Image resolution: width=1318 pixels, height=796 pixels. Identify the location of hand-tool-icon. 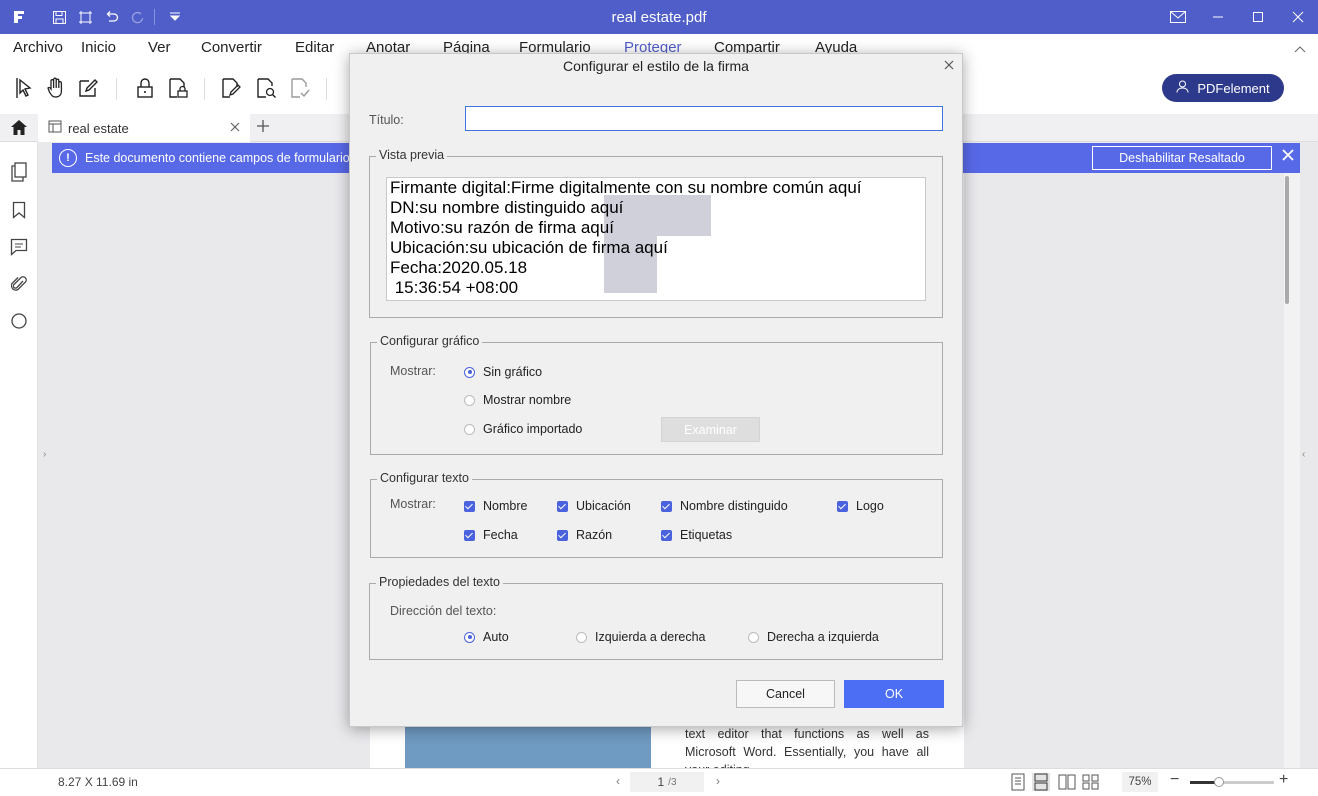
(56, 88).